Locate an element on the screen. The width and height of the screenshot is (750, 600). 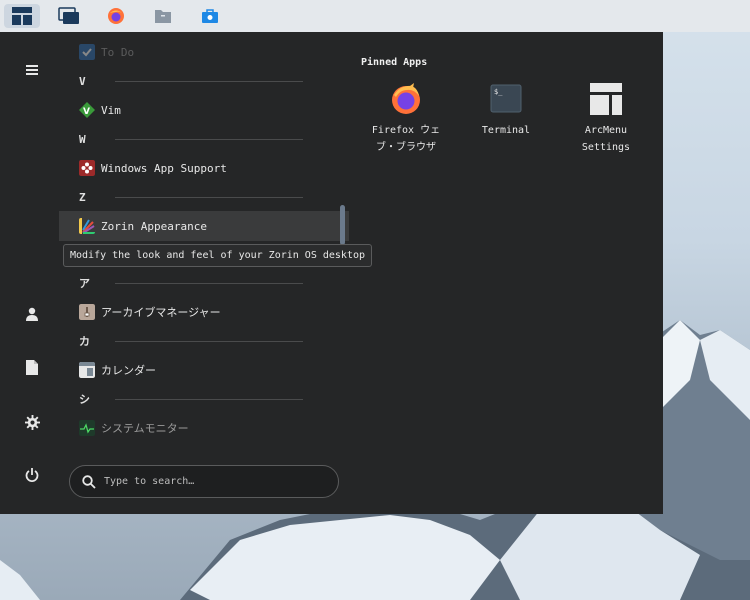
document-icon is located at coordinates (32, 367).